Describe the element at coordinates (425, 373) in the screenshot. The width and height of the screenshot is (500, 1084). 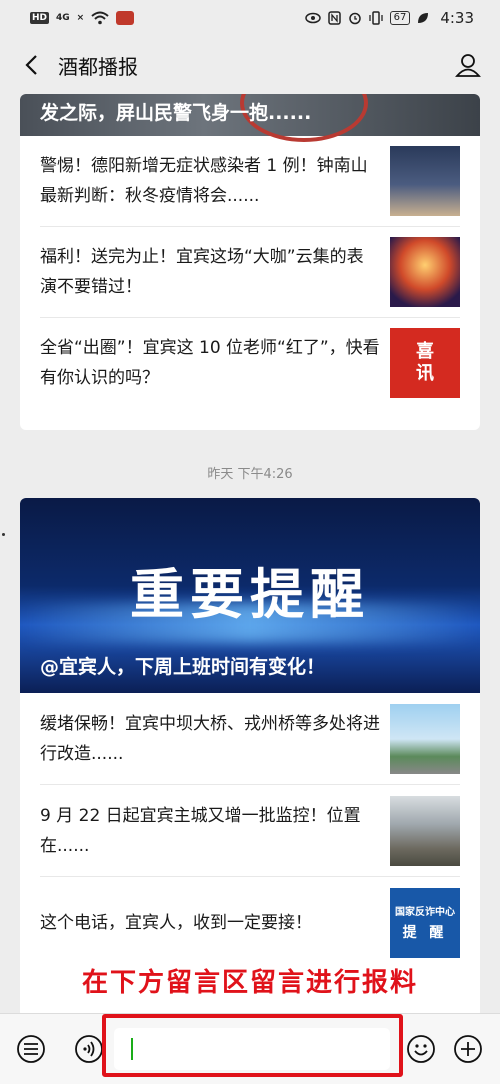
I see `thumbnail-text: 讯` at that location.